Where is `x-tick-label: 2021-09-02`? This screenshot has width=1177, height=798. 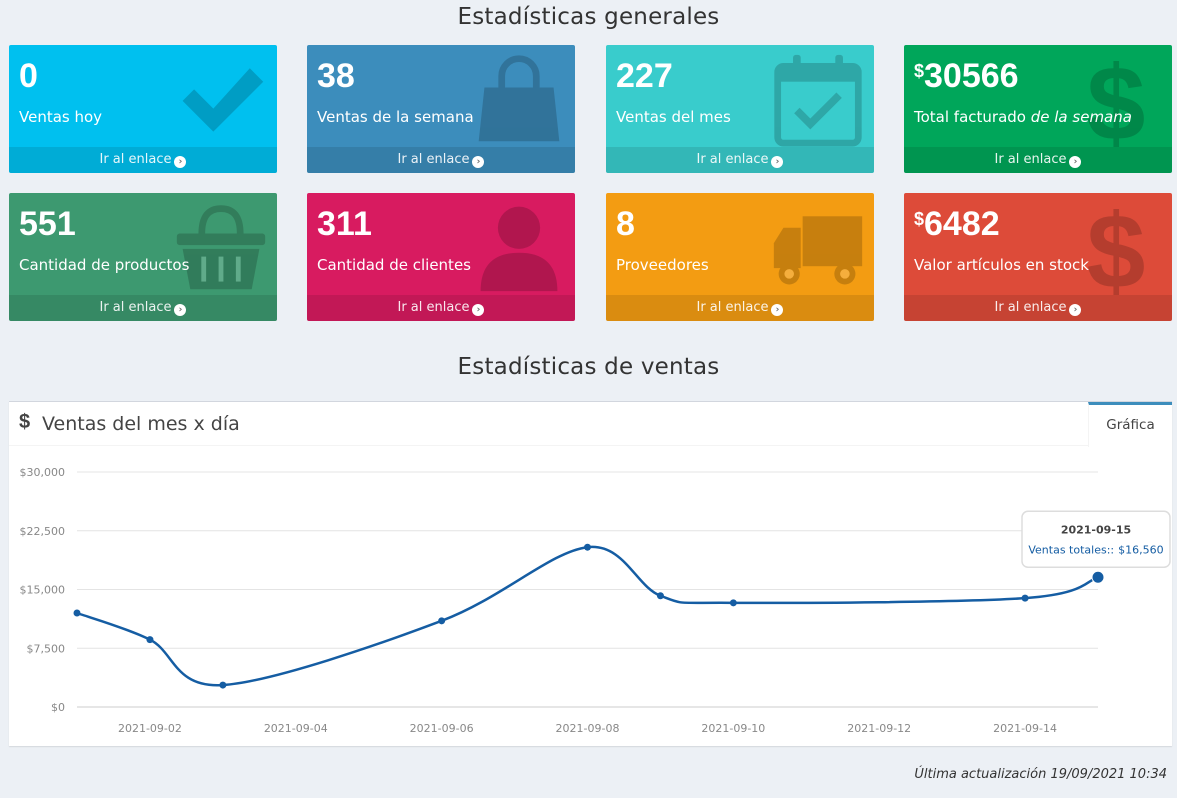 x-tick-label: 2021-09-02 is located at coordinates (150, 728).